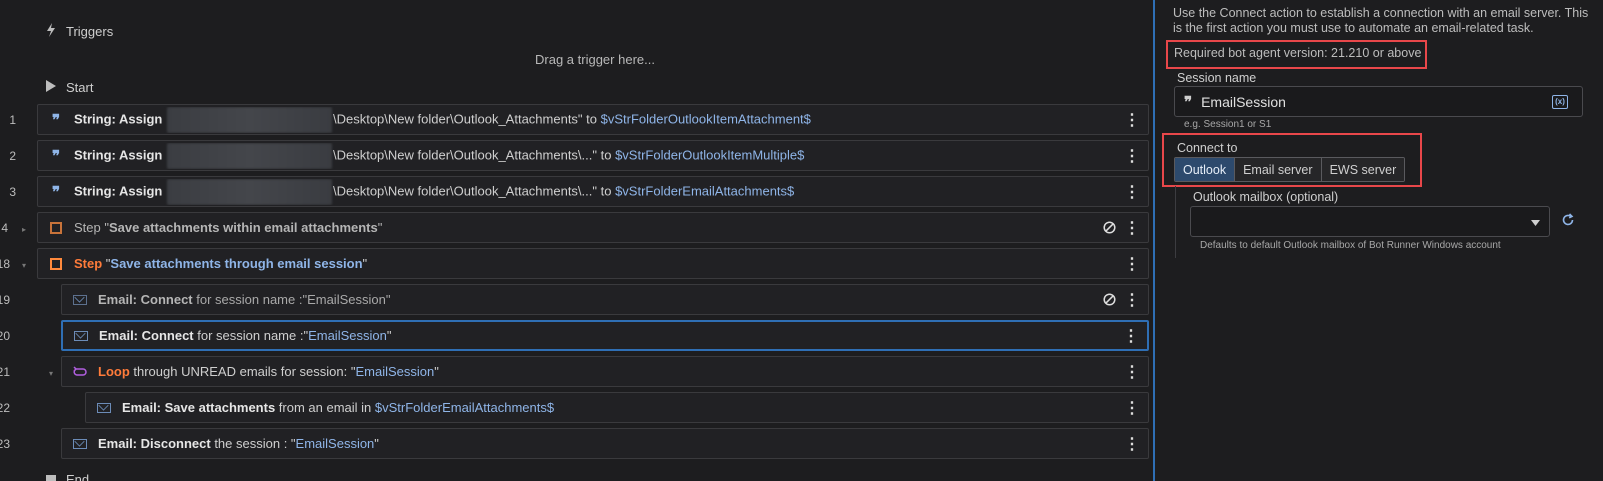  I want to click on step-name: Save attachments through email session, so click(236, 263).